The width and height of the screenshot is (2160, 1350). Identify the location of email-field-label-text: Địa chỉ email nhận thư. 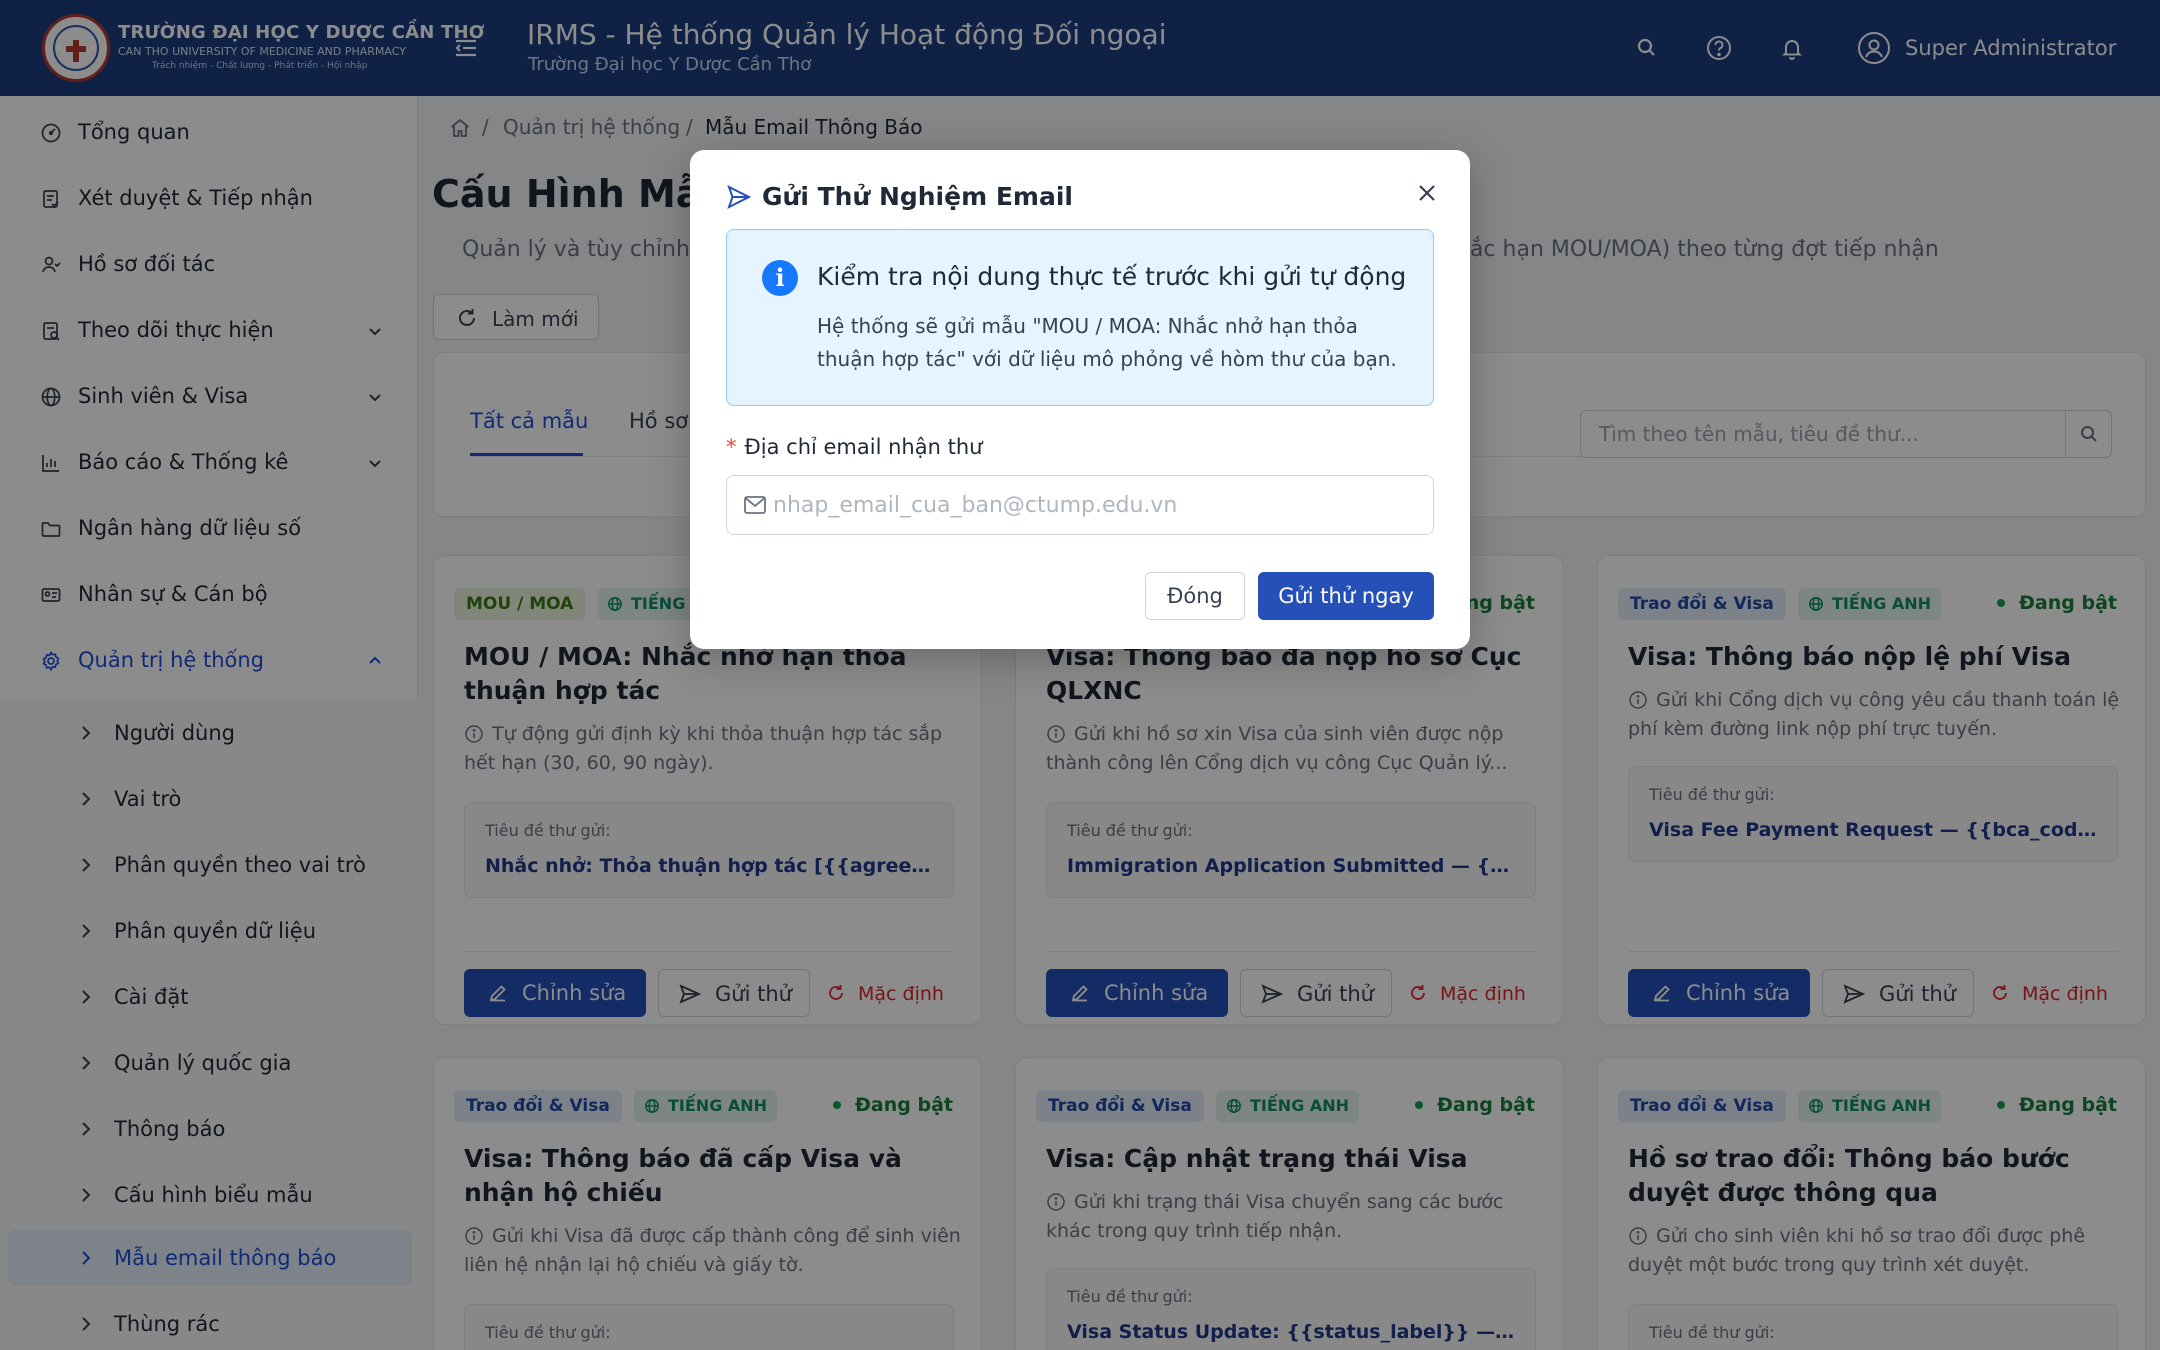
(863, 447).